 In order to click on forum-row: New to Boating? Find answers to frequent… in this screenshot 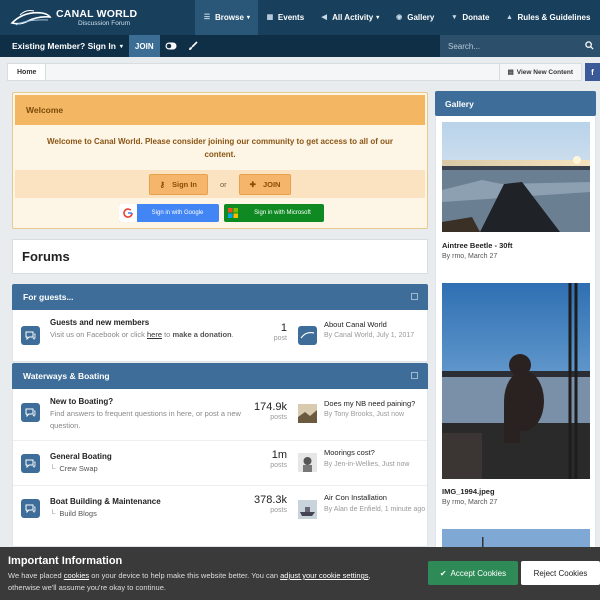, I will do `click(220, 415)`.